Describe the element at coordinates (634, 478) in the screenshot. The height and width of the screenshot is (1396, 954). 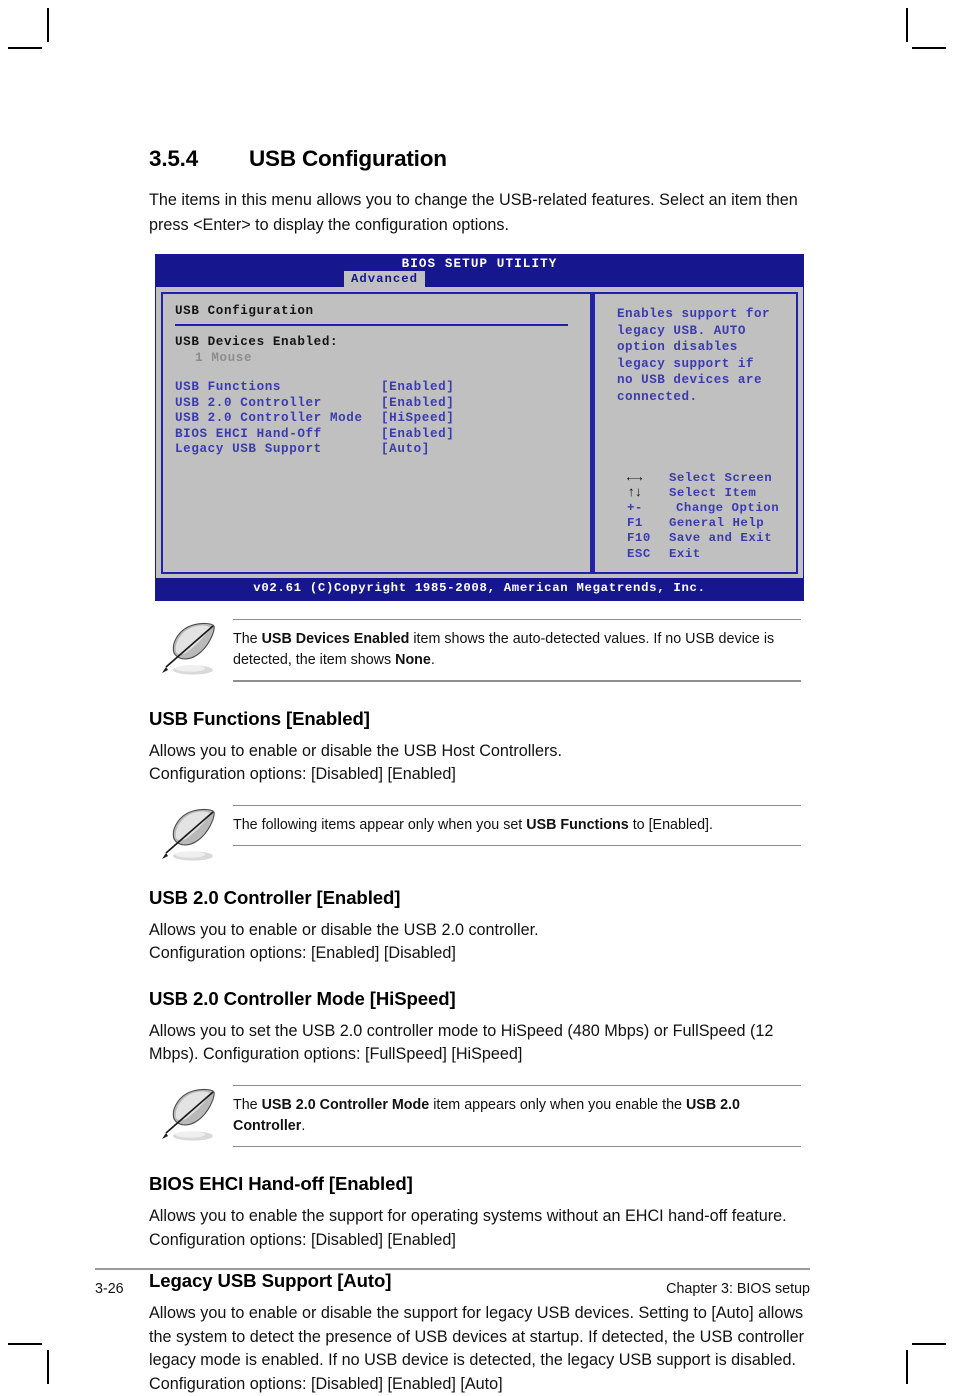
I see `left-right-arrow-icon: ←→` at that location.